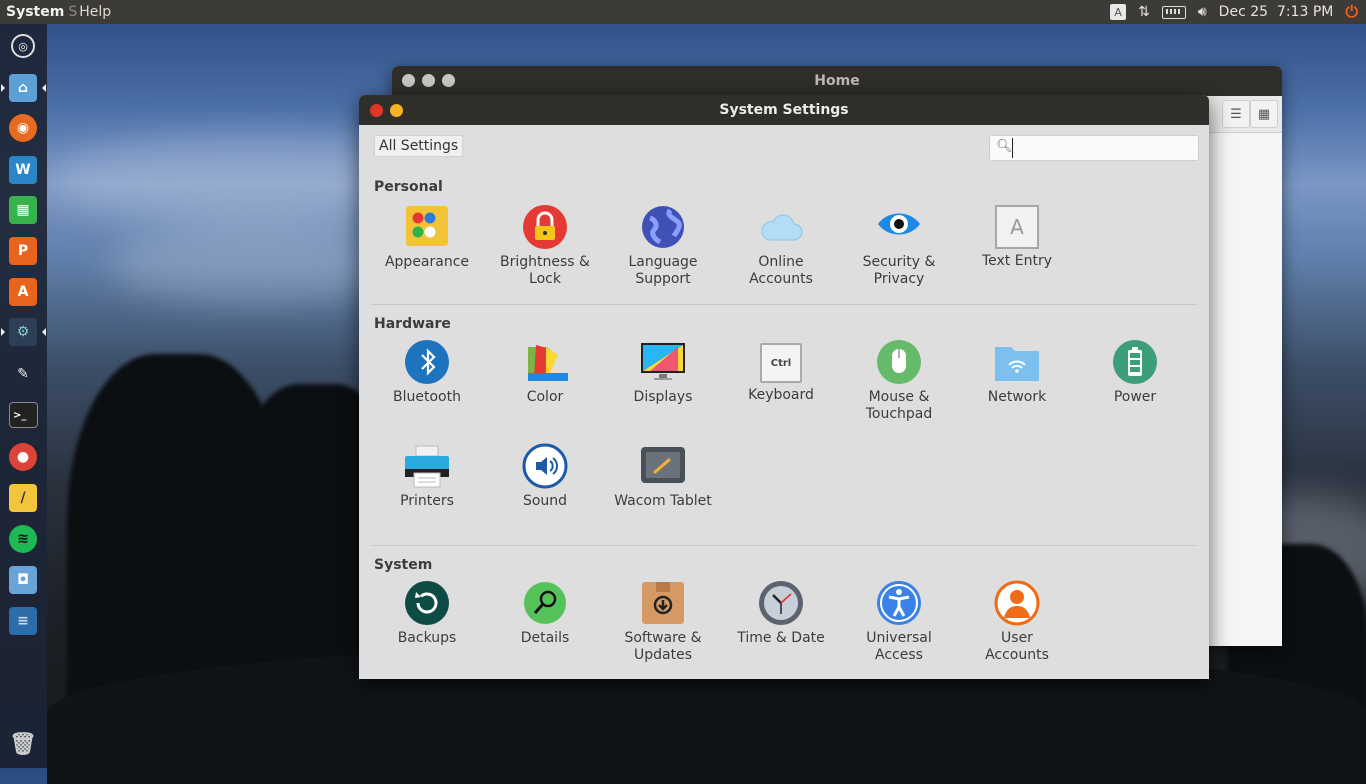 This screenshot has width=1366, height=784. What do you see at coordinates (1017, 362) in the screenshot?
I see `network-icon` at bounding box center [1017, 362].